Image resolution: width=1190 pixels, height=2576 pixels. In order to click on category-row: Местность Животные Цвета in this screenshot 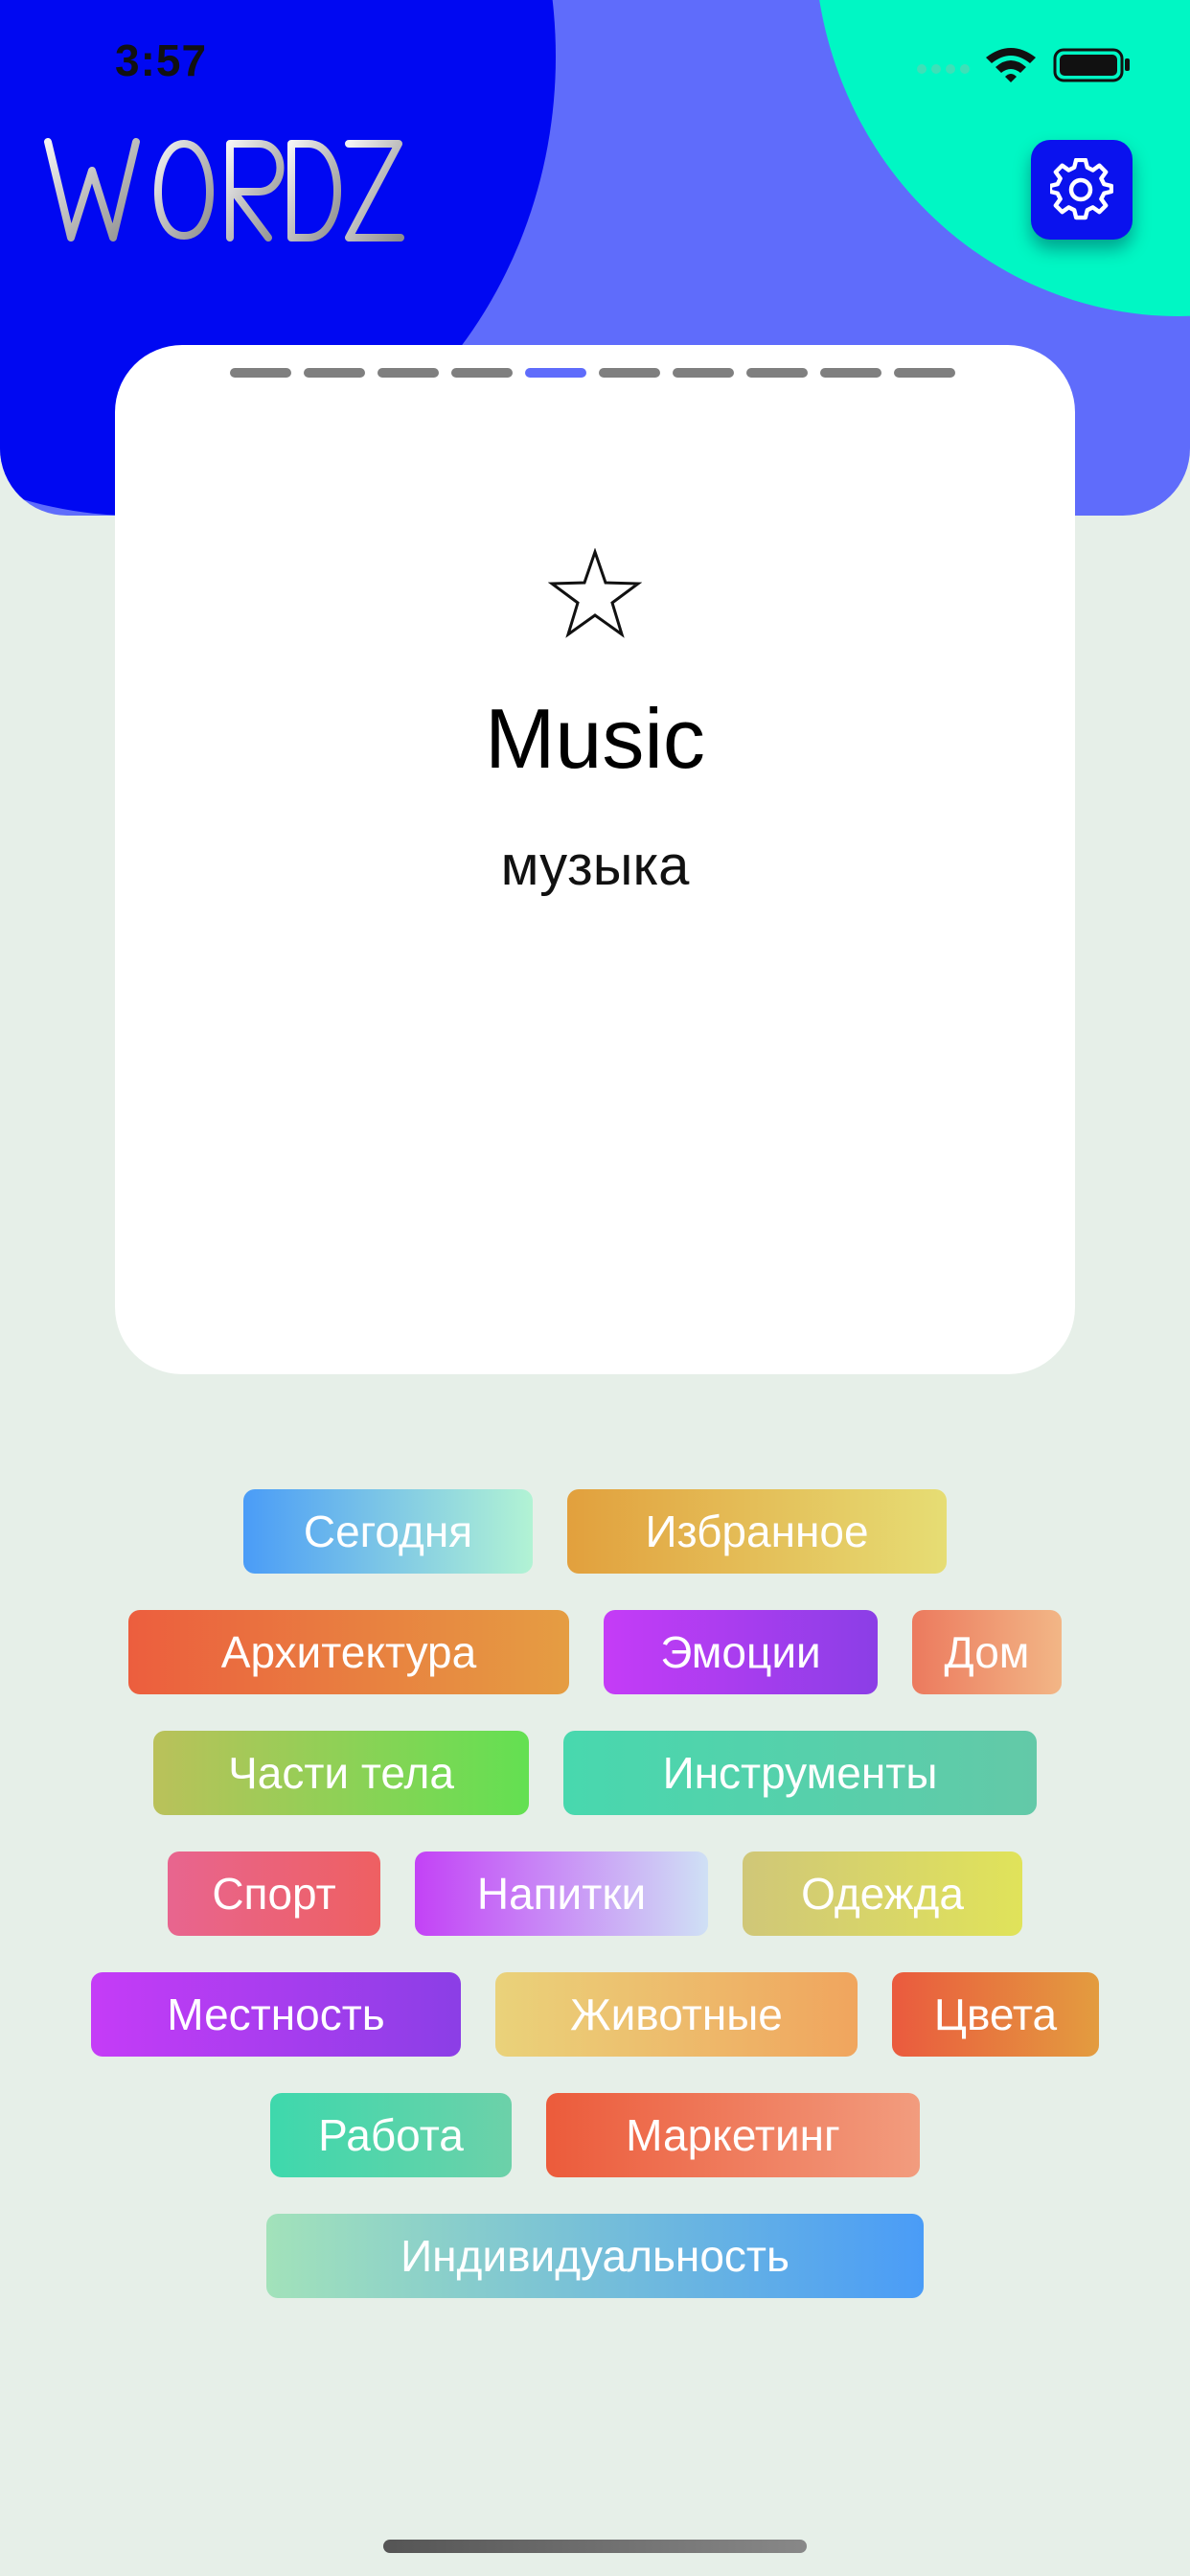, I will do `click(595, 2014)`.